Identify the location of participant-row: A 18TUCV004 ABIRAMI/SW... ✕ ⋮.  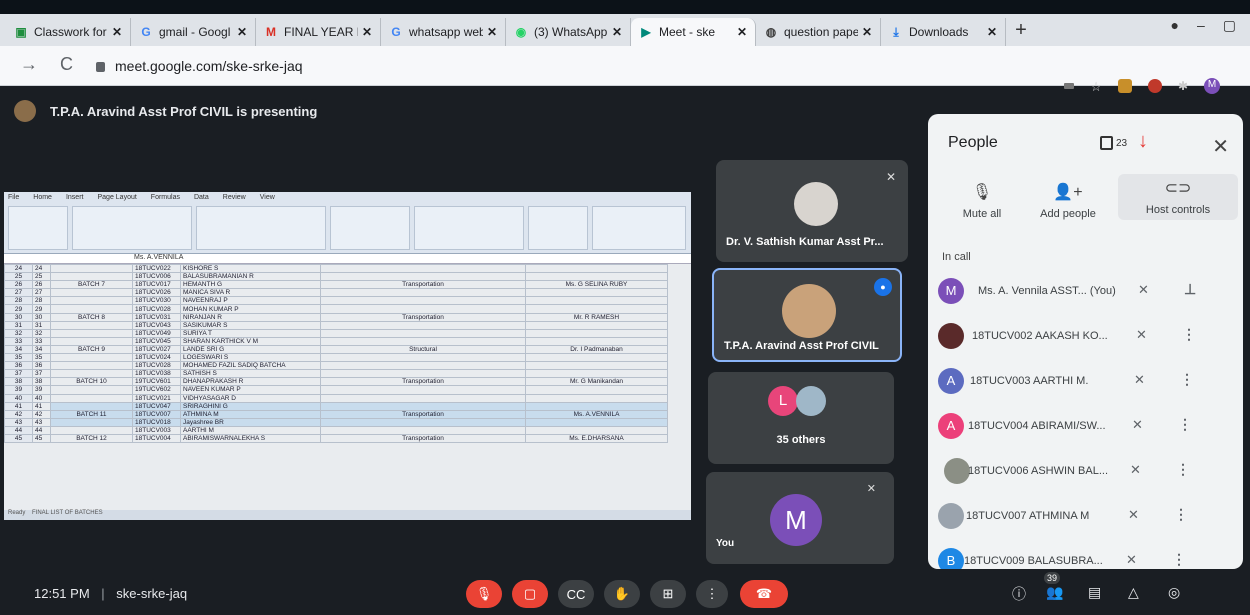
(1085, 425).